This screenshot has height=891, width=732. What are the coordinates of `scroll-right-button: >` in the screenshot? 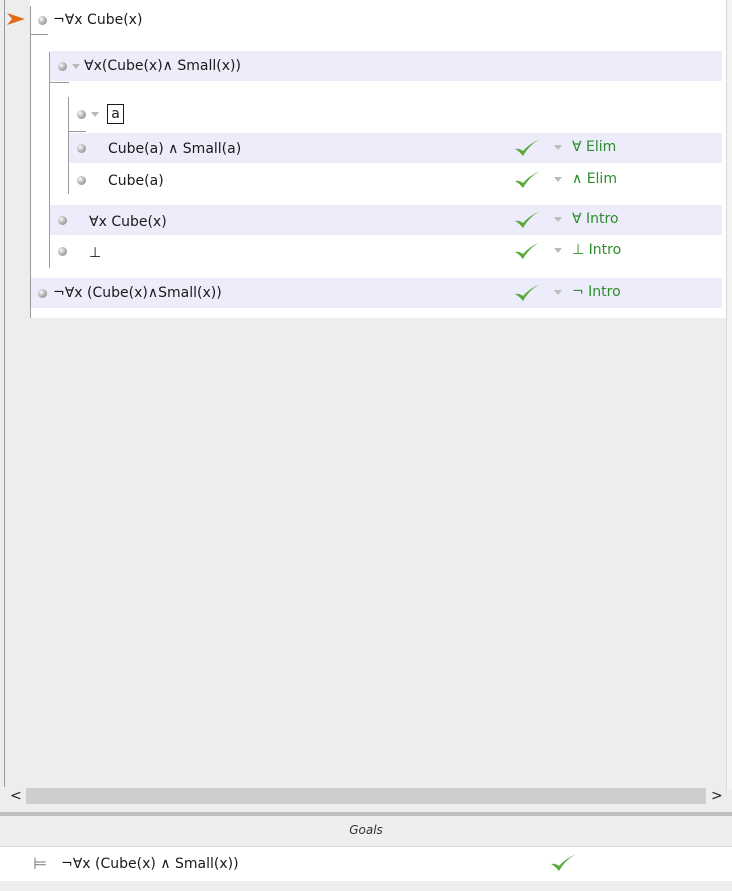 It's located at (717, 796).